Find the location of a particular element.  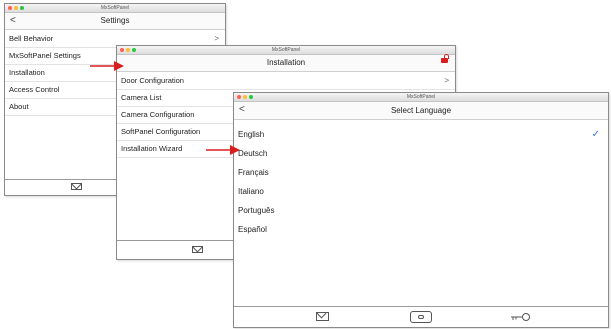

list-item-label: Deutsch is located at coordinates (253, 153).